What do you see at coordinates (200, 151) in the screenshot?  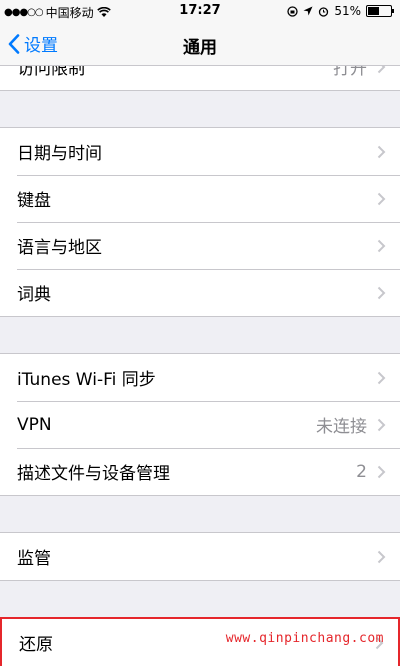 I see `row-date-time: 日期与时间` at bounding box center [200, 151].